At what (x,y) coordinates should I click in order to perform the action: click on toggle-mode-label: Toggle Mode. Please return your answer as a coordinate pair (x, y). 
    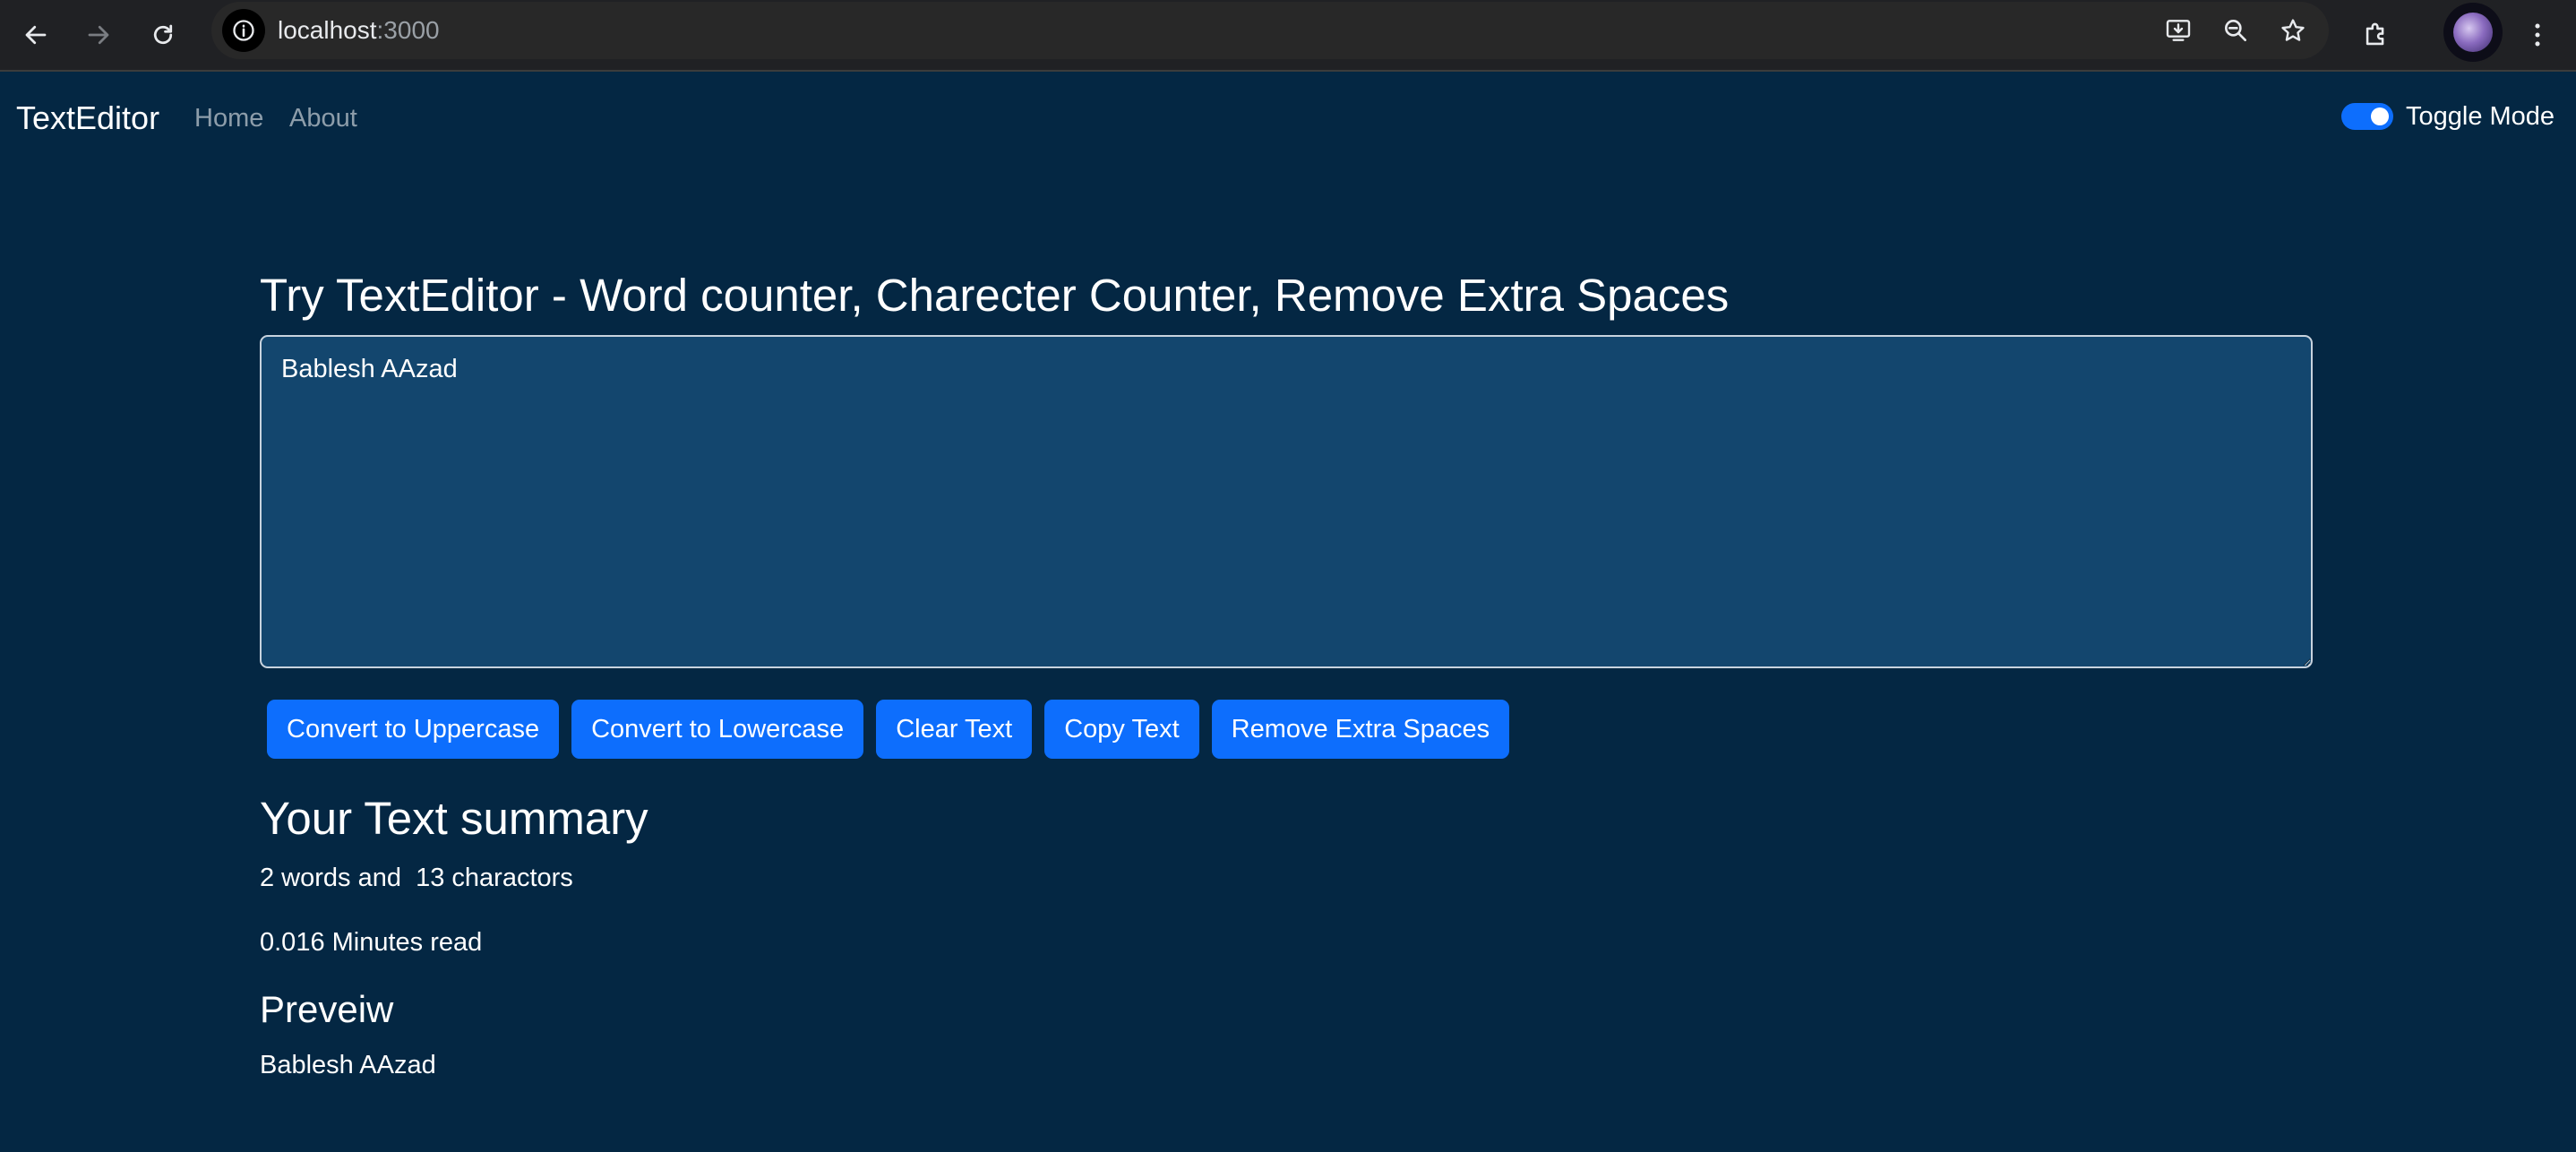
    Looking at the image, I should click on (2480, 116).